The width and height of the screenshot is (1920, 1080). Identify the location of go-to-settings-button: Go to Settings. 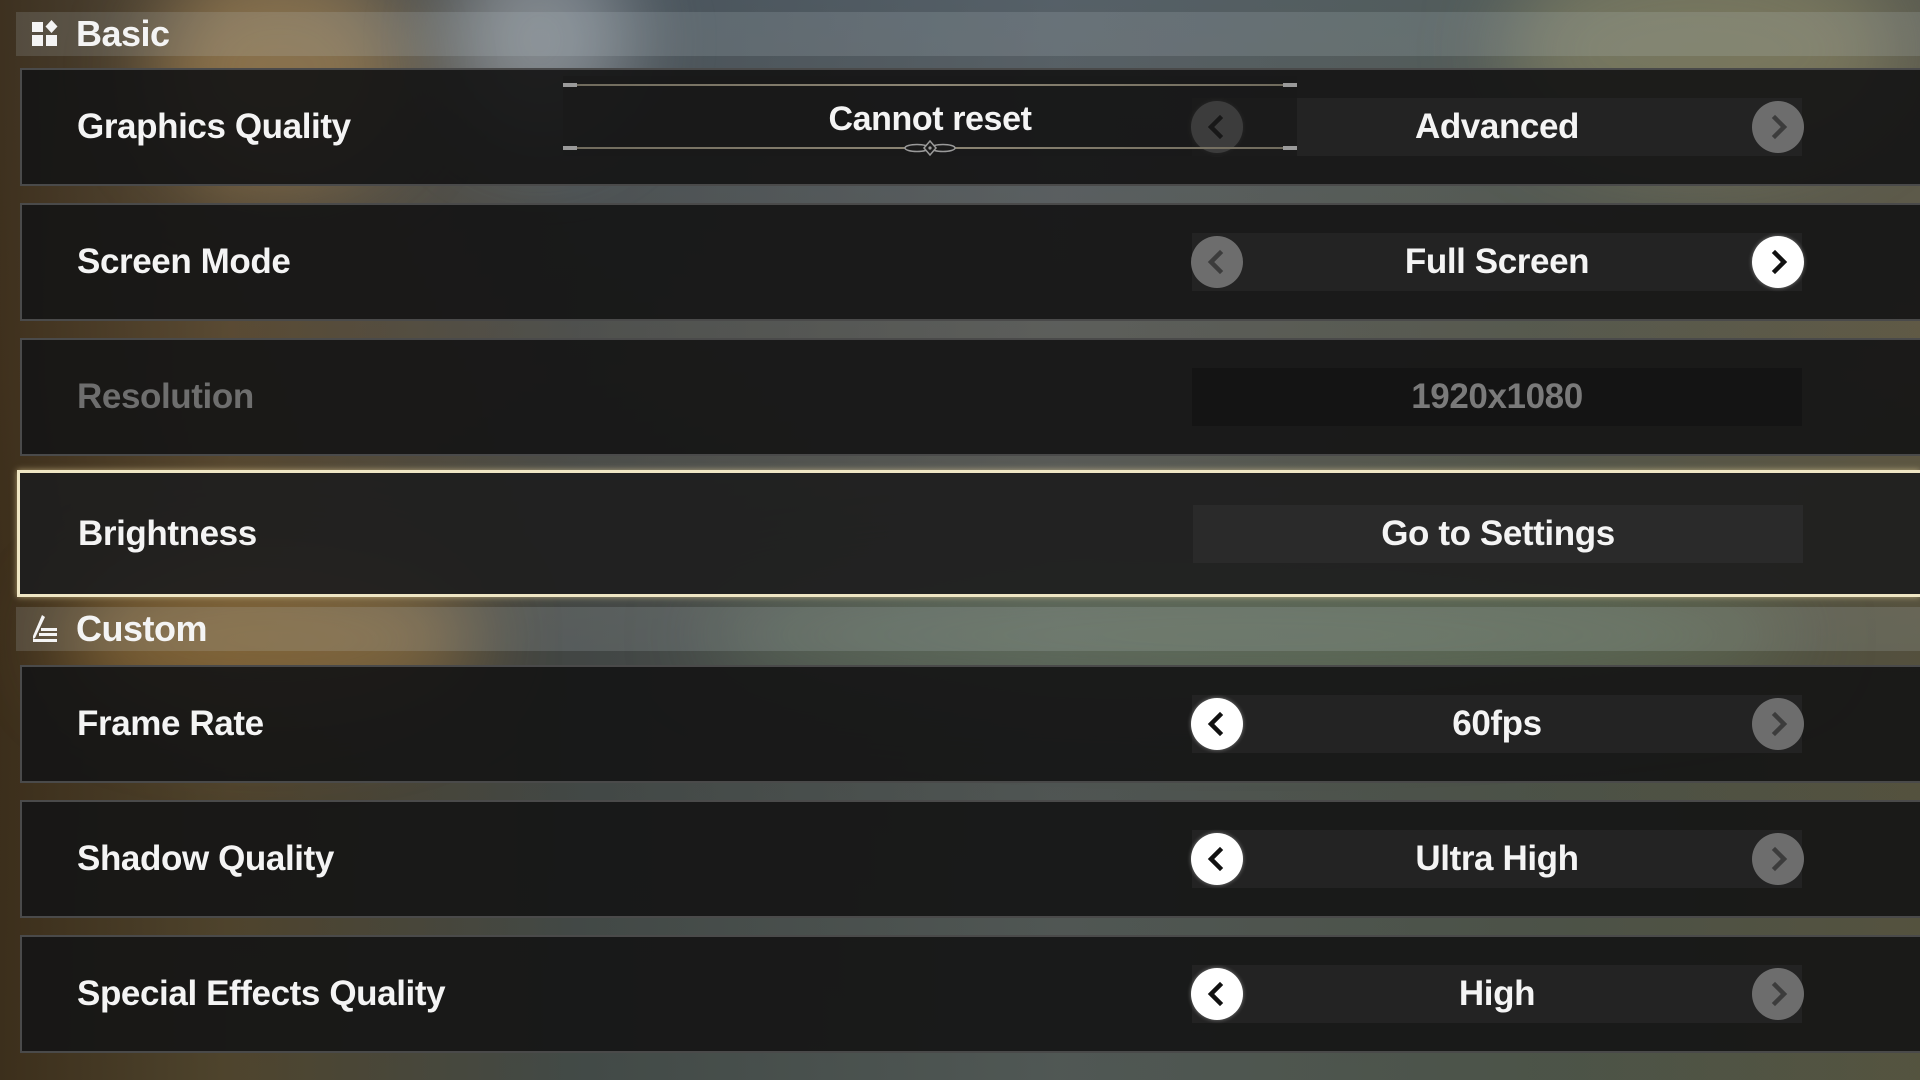
(1498, 533).